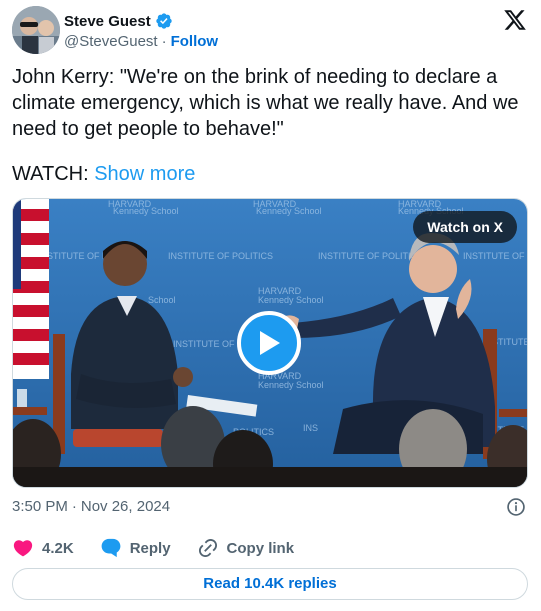 This screenshot has width=541, height=611. What do you see at coordinates (195, 41) in the screenshot?
I see `follow-button: Follow` at bounding box center [195, 41].